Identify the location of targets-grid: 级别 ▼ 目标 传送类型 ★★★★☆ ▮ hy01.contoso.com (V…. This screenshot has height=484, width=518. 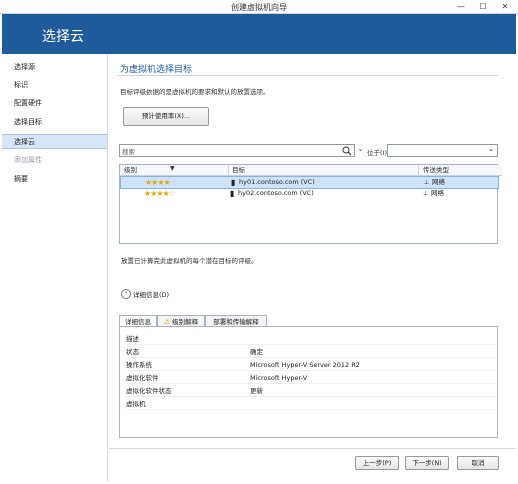
(310, 204).